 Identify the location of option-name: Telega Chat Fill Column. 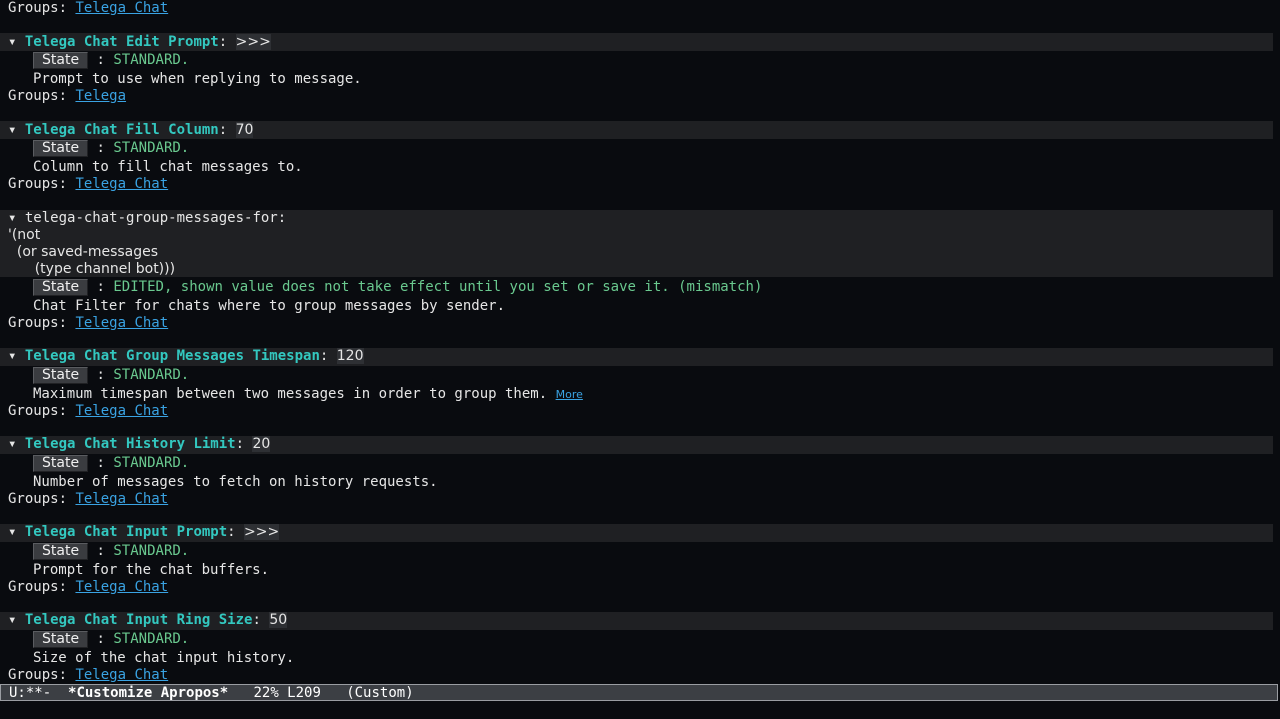
(121, 130).